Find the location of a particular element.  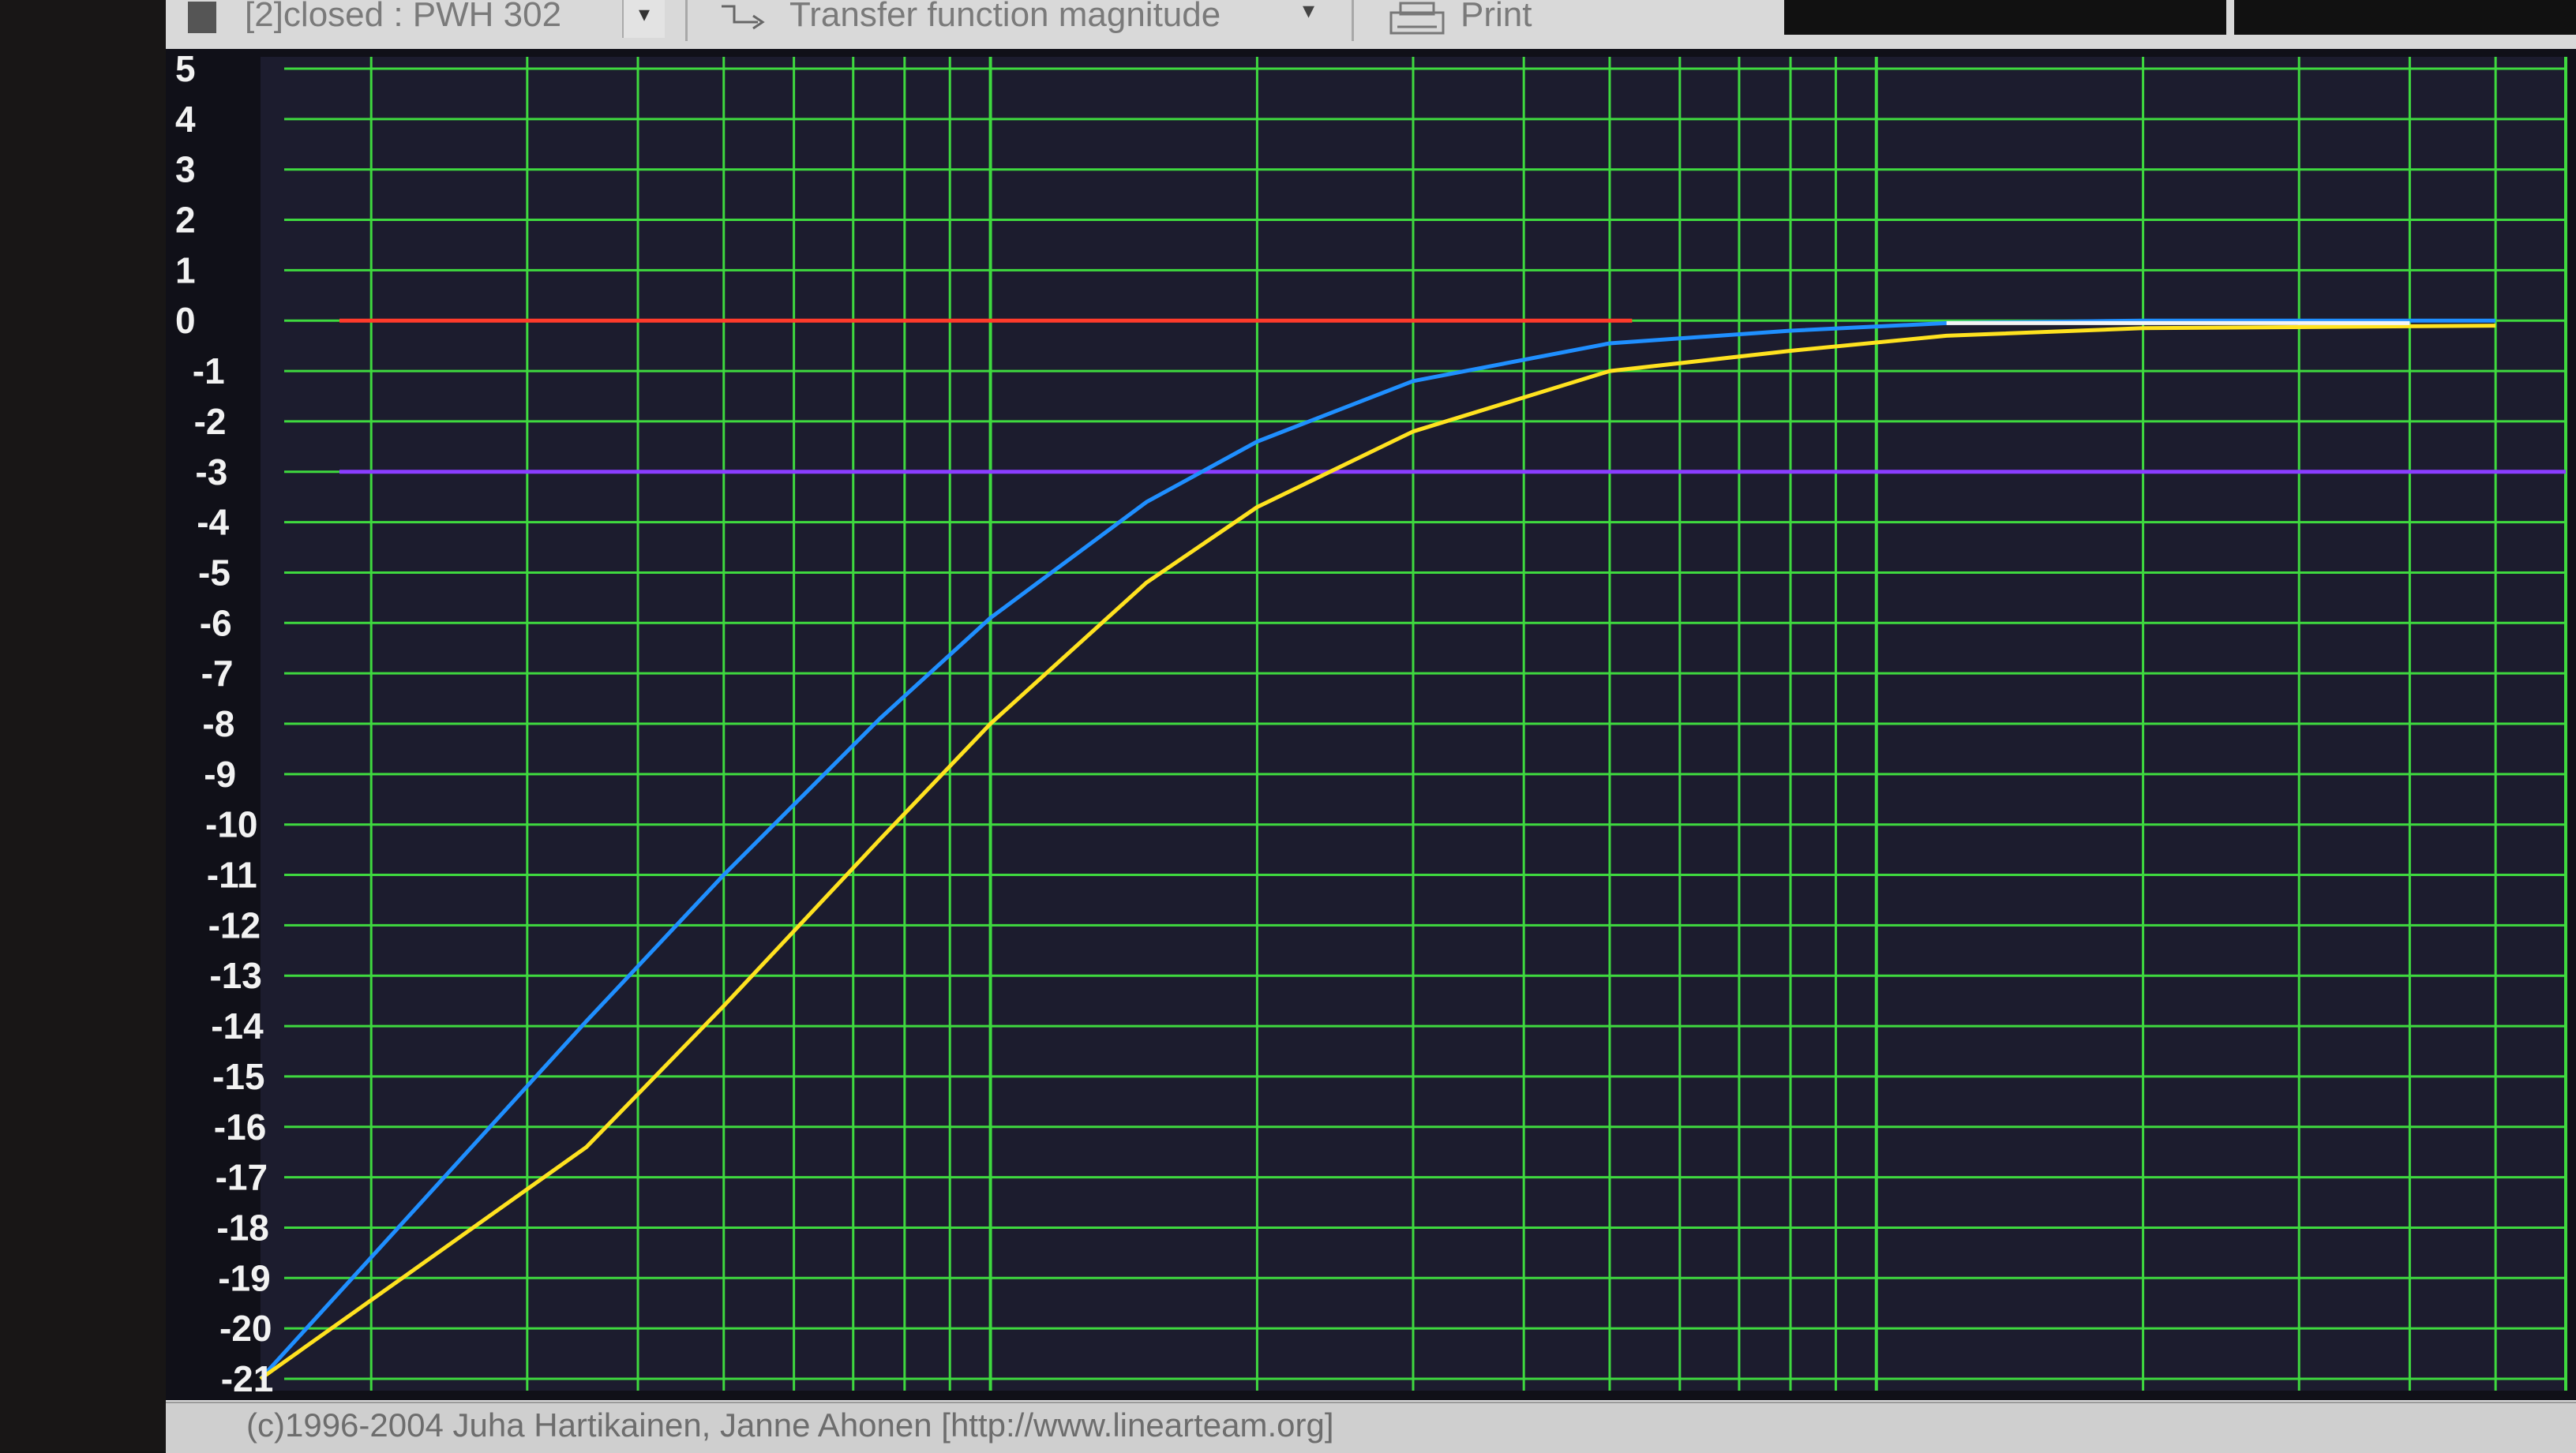

y-tick-label: -12 is located at coordinates (234, 925).